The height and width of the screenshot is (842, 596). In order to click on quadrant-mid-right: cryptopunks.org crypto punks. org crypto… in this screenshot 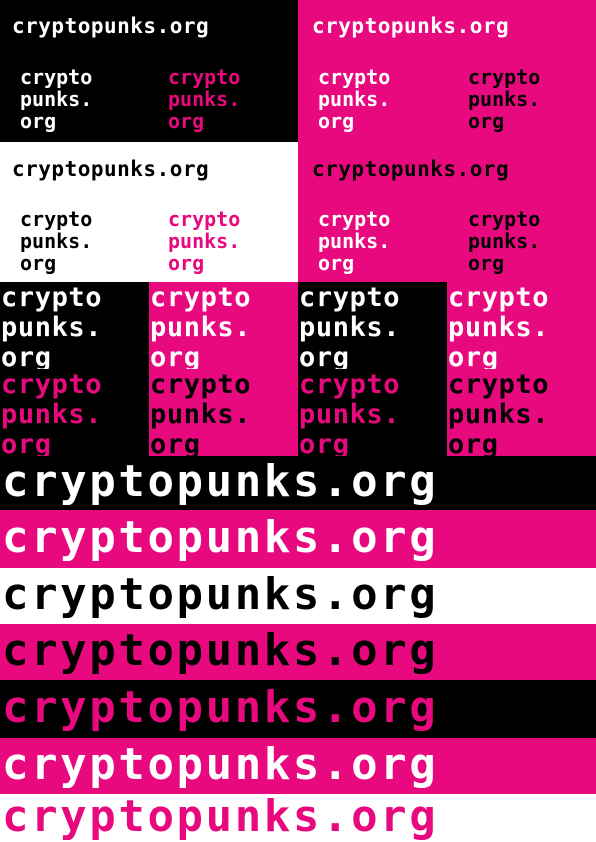, I will do `click(447, 212)`.